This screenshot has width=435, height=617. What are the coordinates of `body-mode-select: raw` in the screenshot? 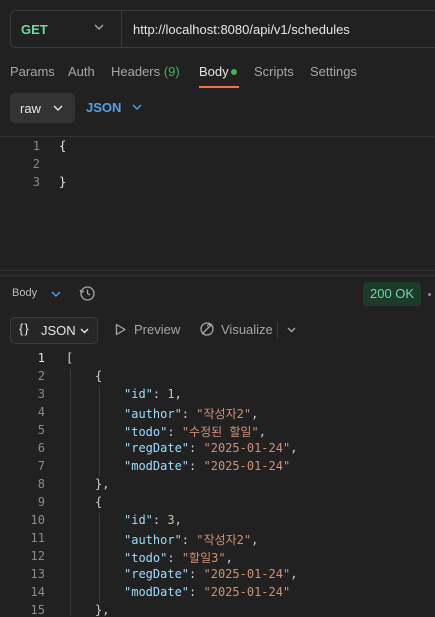 It's located at (42, 108).